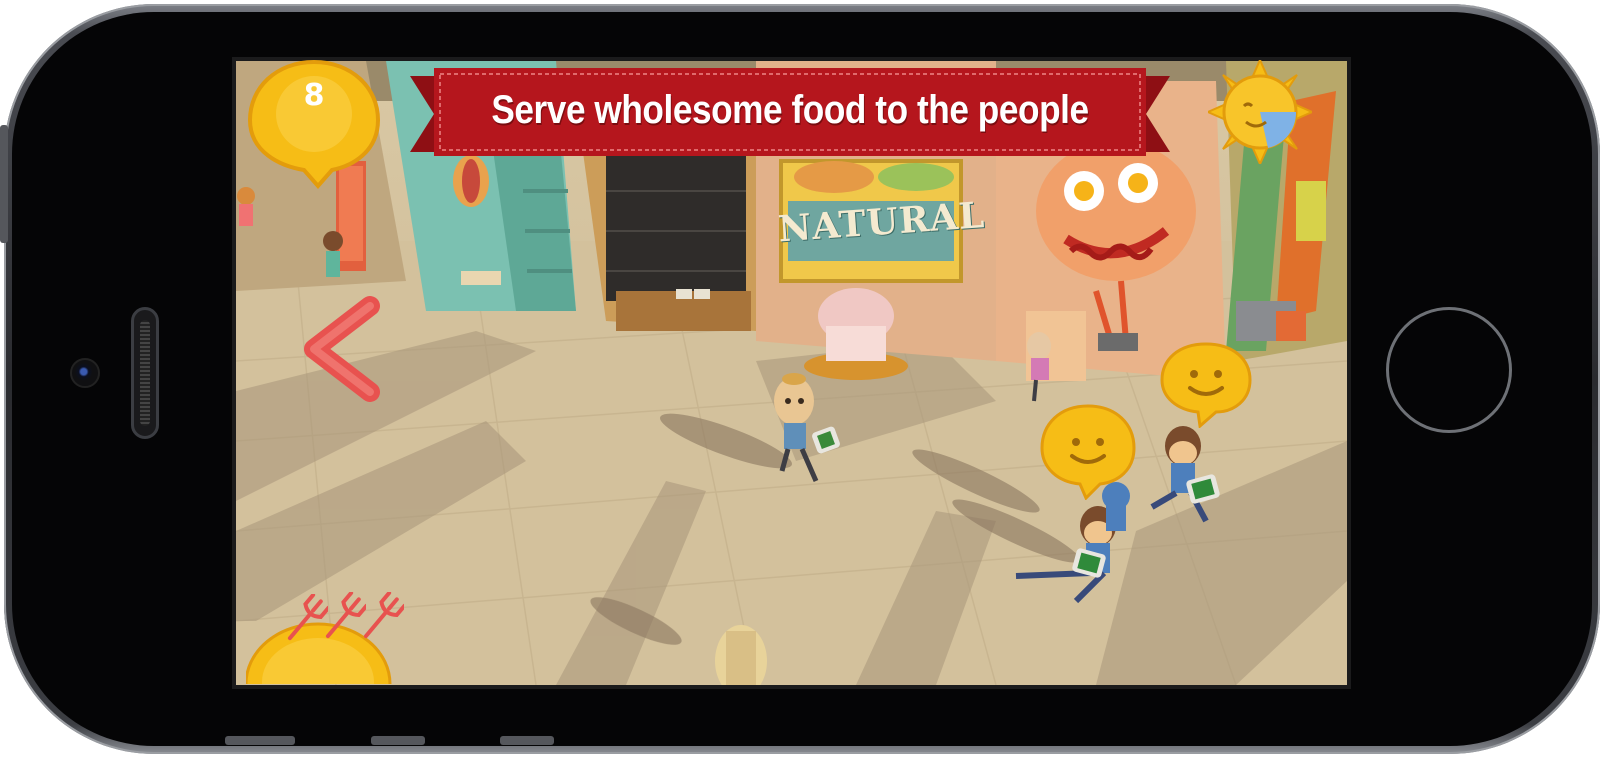 The width and height of the screenshot is (1602, 763). I want to click on score-value: 8, so click(314, 95).